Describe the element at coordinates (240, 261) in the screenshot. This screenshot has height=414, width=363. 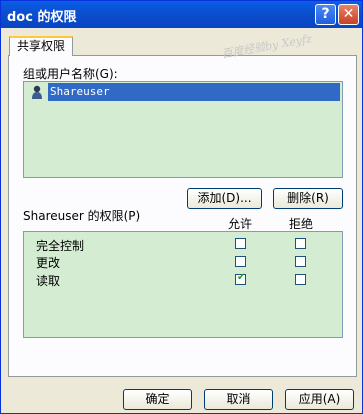
I see `change-allow-checkbox` at that location.